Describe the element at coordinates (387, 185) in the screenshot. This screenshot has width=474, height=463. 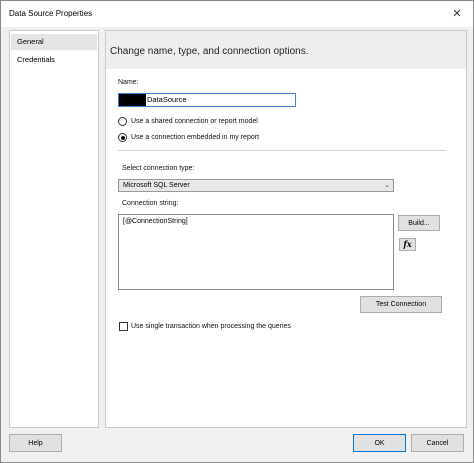
I see `chevron-down-icon: ⌄` at that location.